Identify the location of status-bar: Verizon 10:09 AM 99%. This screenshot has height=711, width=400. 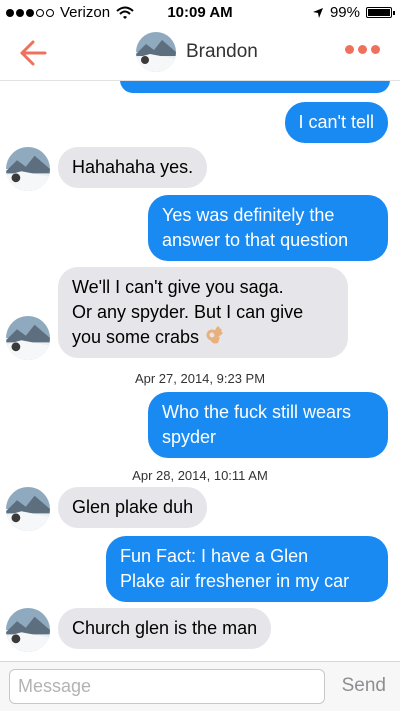
(200, 13).